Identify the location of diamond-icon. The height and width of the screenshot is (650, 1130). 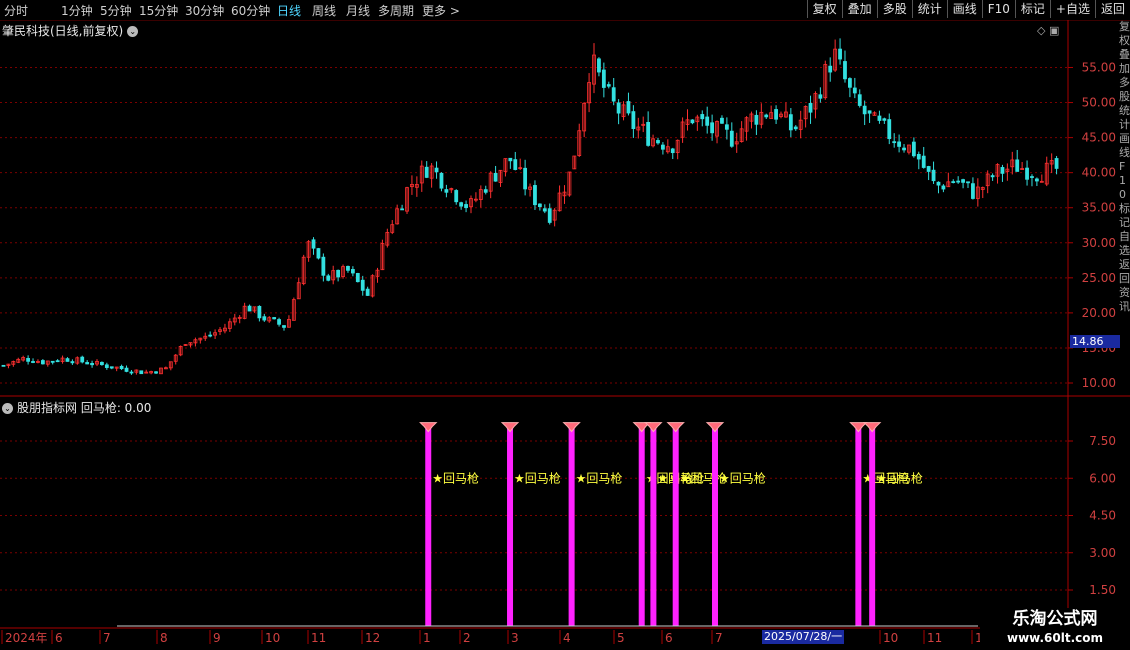
(858, 427).